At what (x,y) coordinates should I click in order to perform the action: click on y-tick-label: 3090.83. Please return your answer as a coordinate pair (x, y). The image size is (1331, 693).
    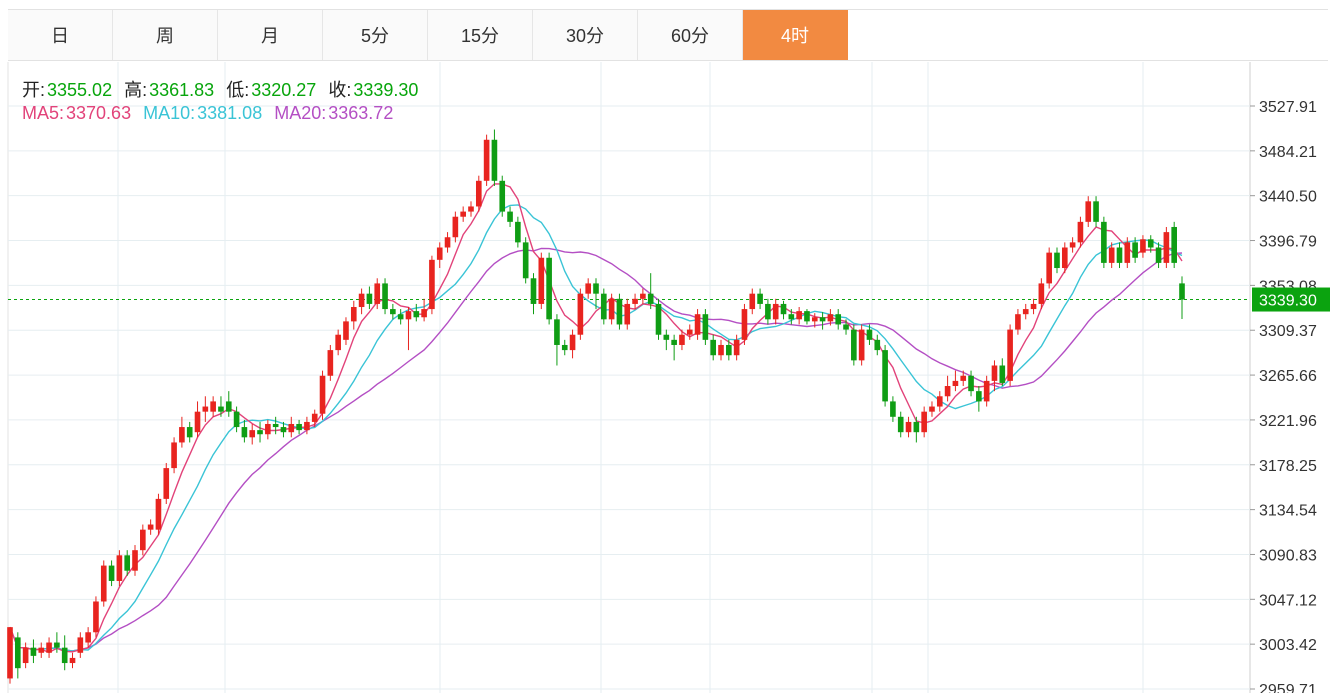
    Looking at the image, I should click on (1288, 555).